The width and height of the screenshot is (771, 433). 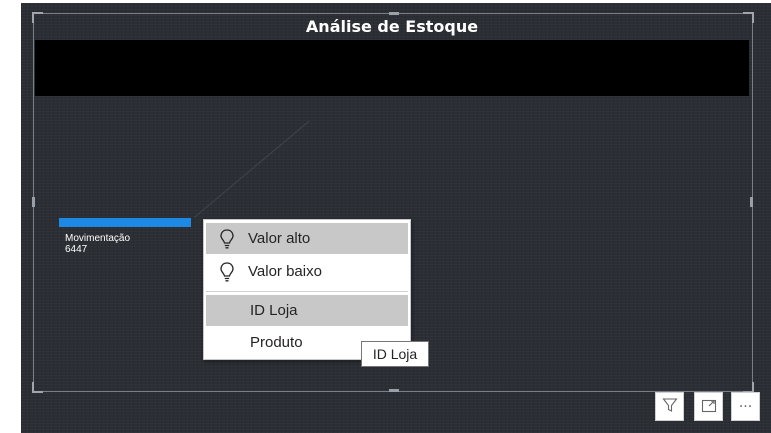 What do you see at coordinates (285, 271) in the screenshot?
I see `menu-item-label: Valor baixo` at bounding box center [285, 271].